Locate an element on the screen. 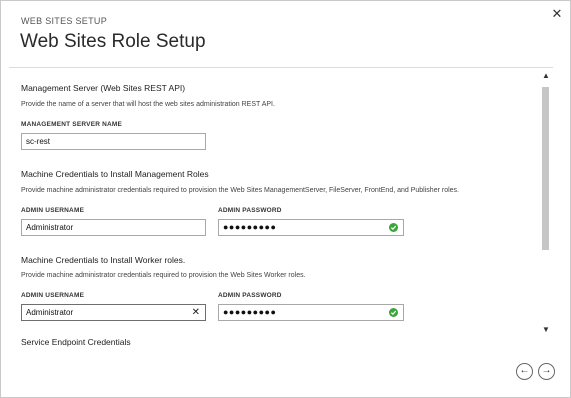 The width and height of the screenshot is (571, 398). mgmt-admin-password-label: ADMIN PASSWORD is located at coordinates (250, 210).